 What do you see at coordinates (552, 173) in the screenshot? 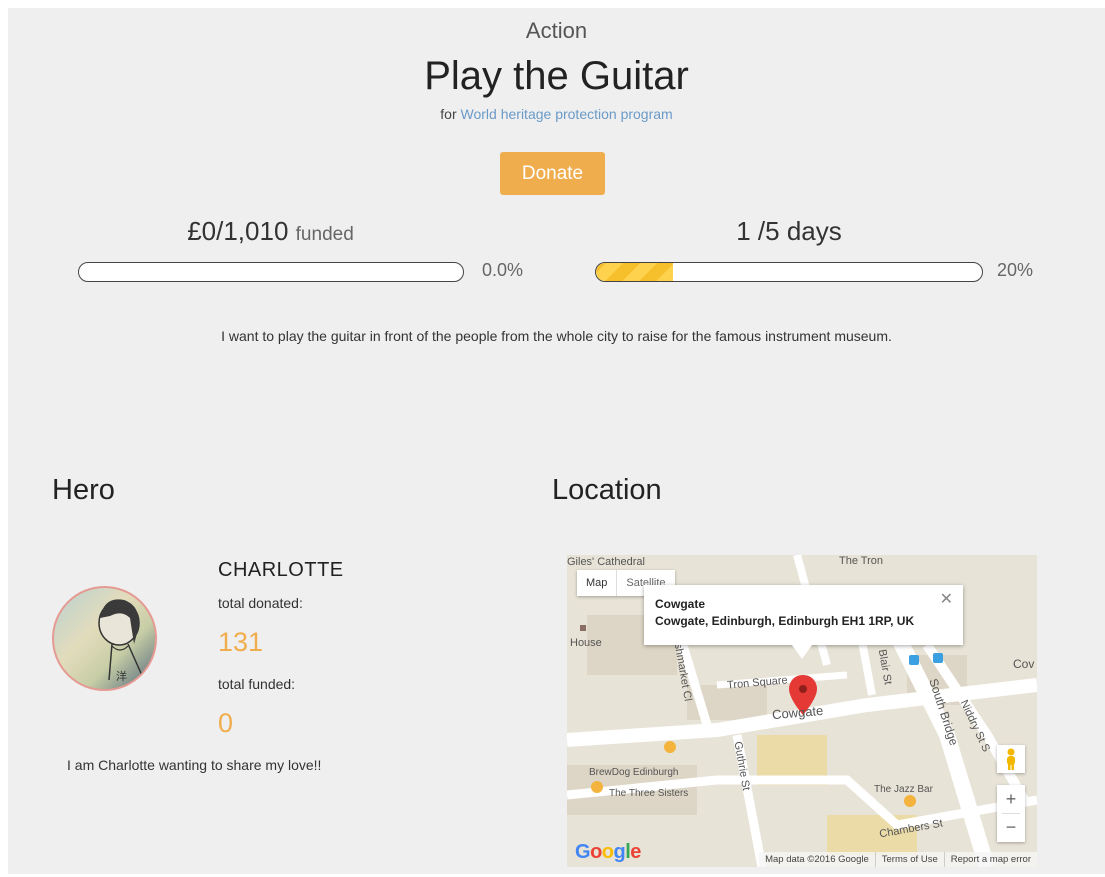
I see `donate-button: Donate` at bounding box center [552, 173].